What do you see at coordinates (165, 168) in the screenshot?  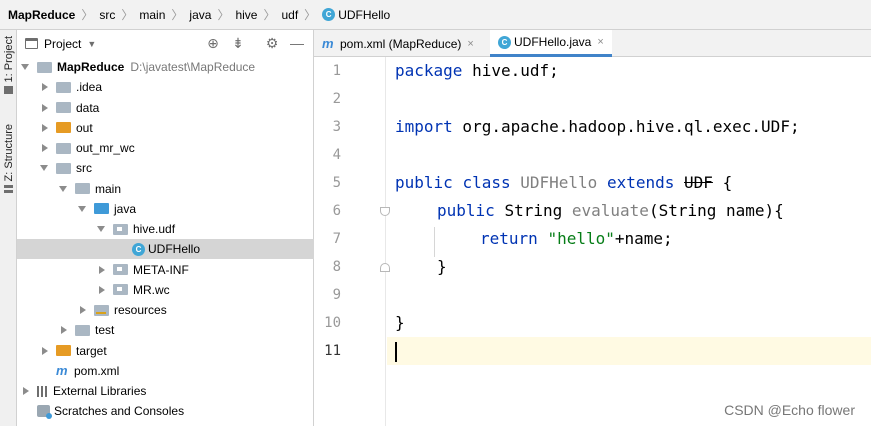 I see `tree-item: src` at bounding box center [165, 168].